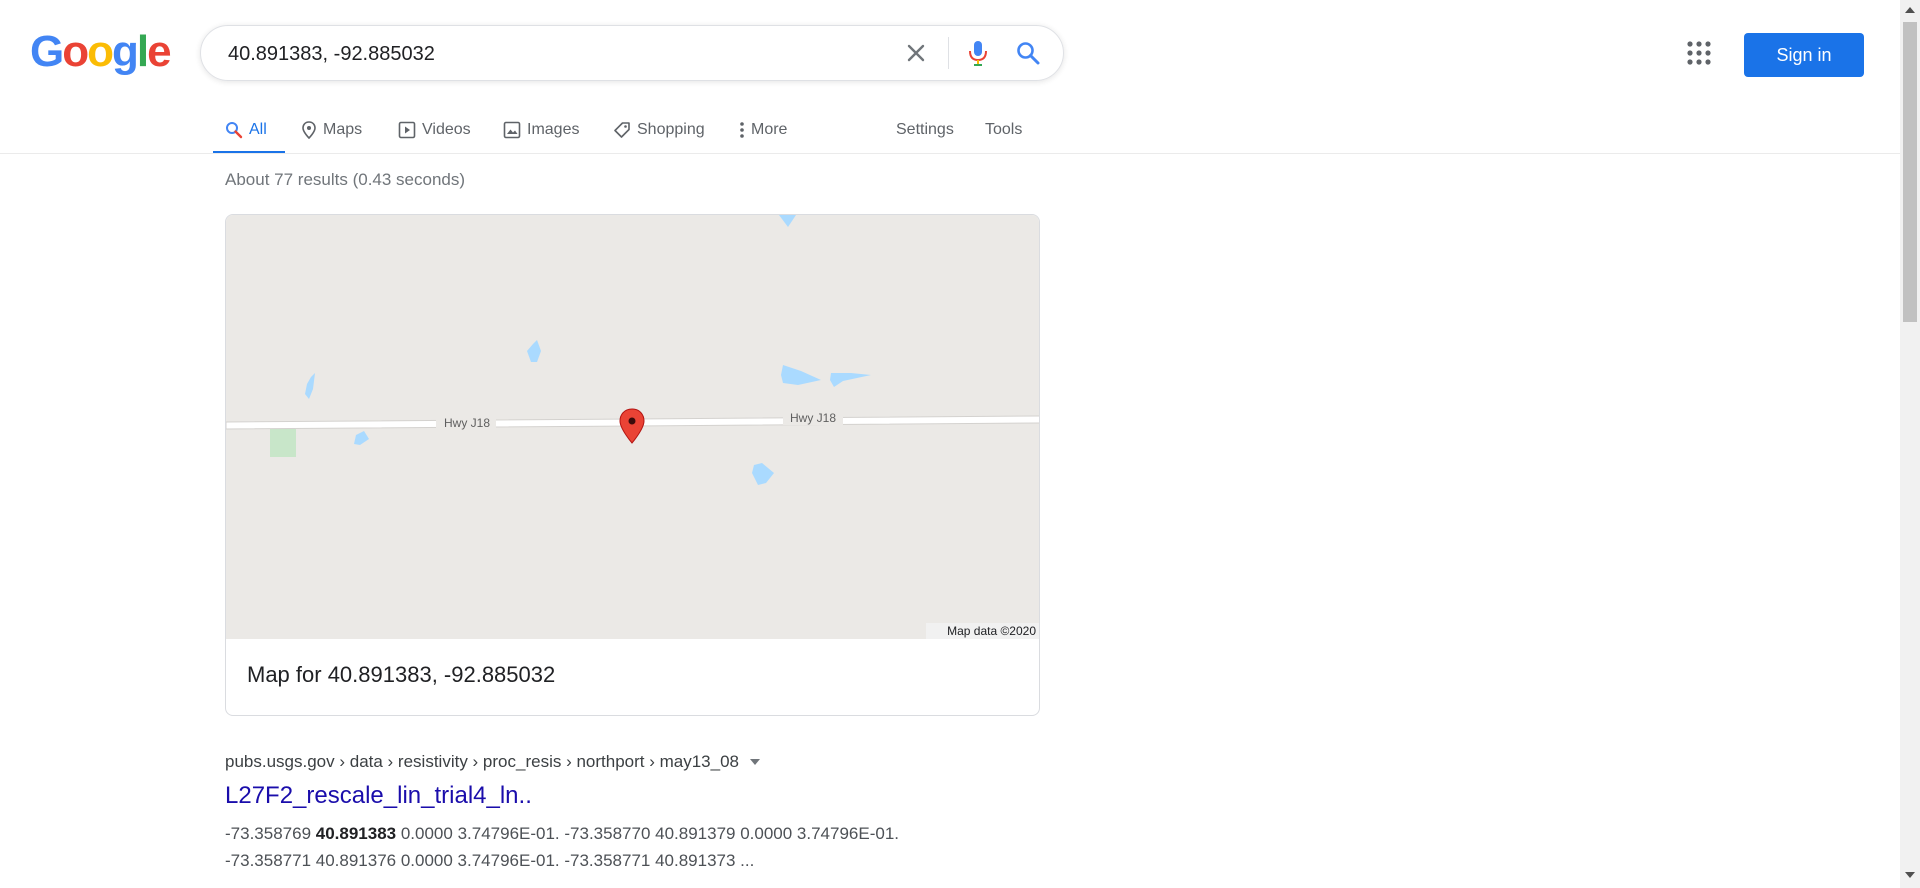 This screenshot has height=888, width=1920. What do you see at coordinates (512, 130) in the screenshot?
I see `image-icon` at bounding box center [512, 130].